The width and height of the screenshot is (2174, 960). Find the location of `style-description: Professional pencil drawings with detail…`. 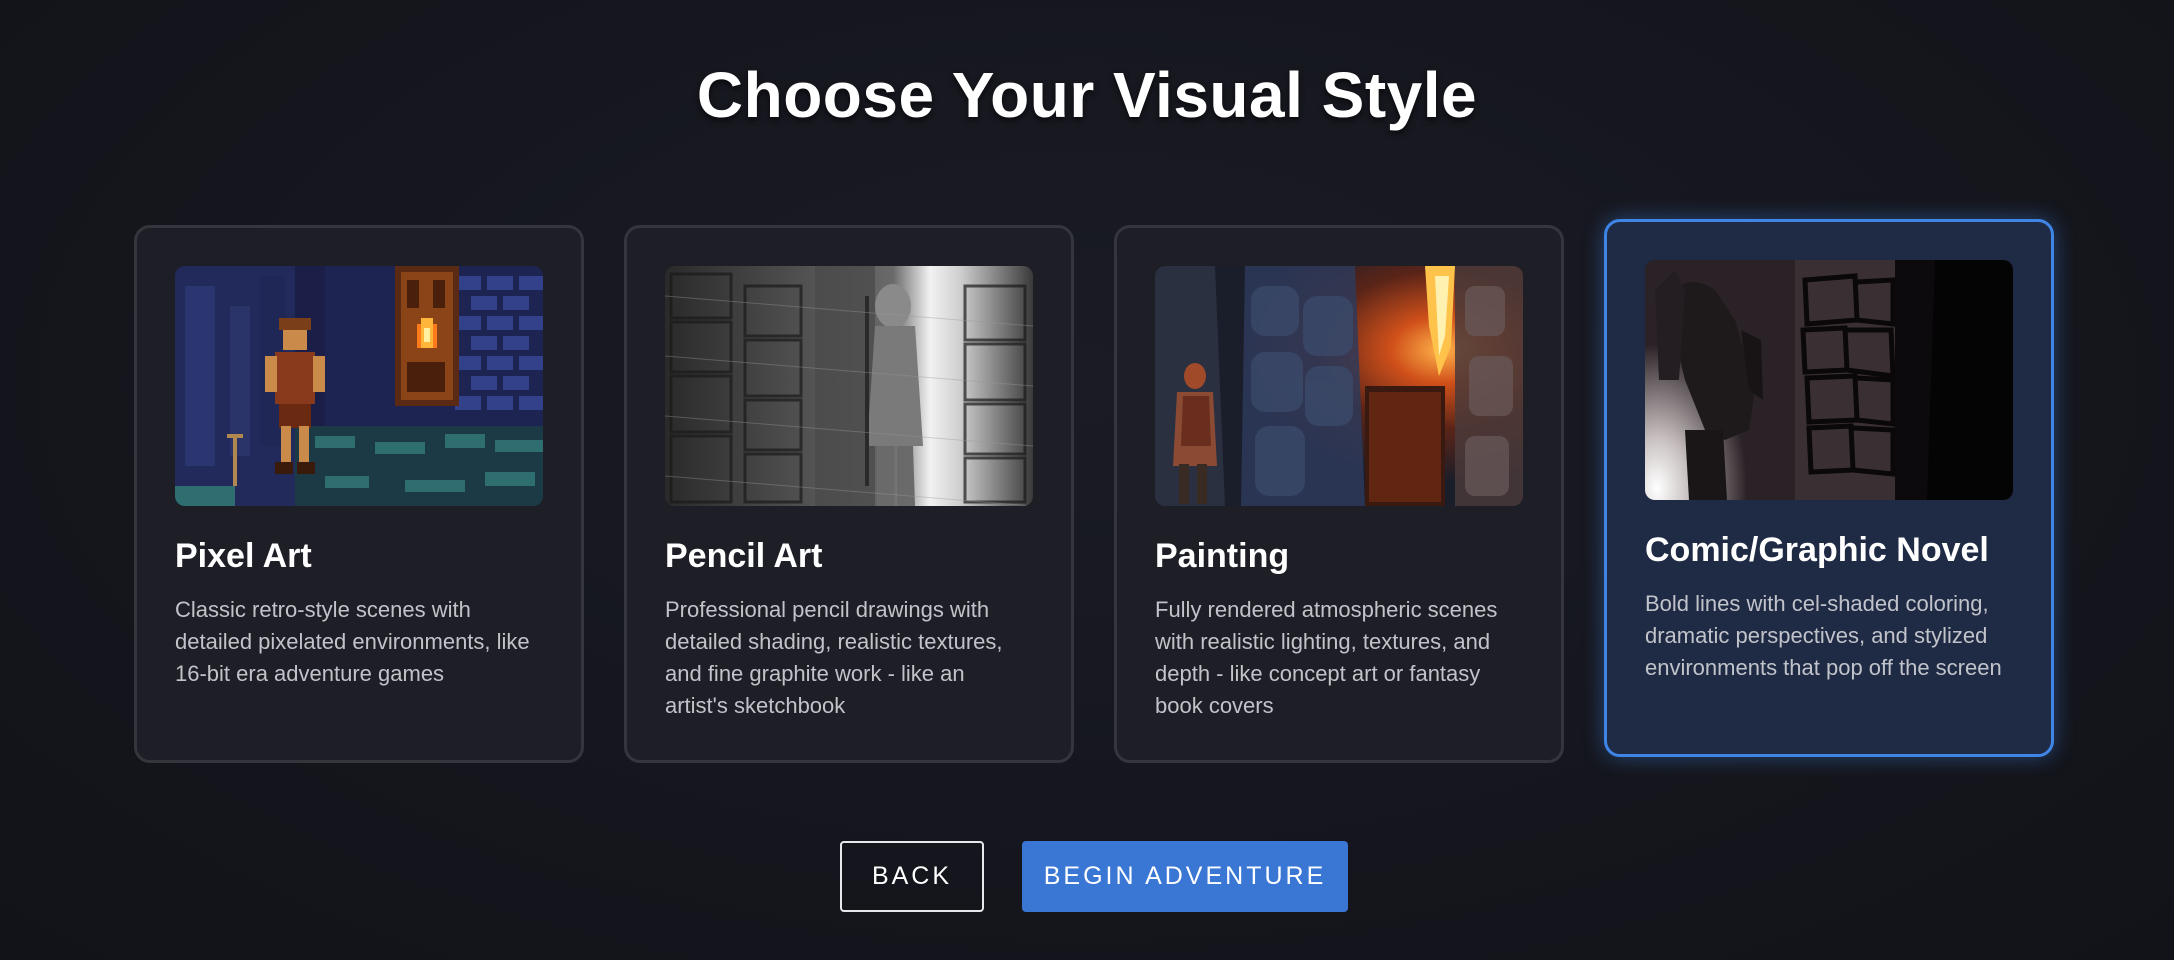

style-description: Professional pencil drawings with detail… is located at coordinates (834, 657).